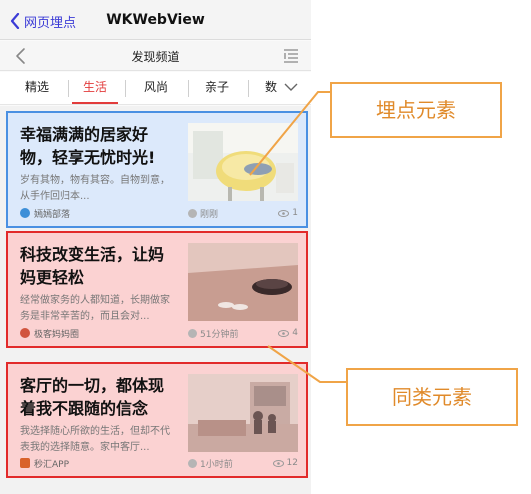 Image resolution: width=531 pixels, height=494 pixels. I want to click on back-button: 网页埋点, so click(43, 21).